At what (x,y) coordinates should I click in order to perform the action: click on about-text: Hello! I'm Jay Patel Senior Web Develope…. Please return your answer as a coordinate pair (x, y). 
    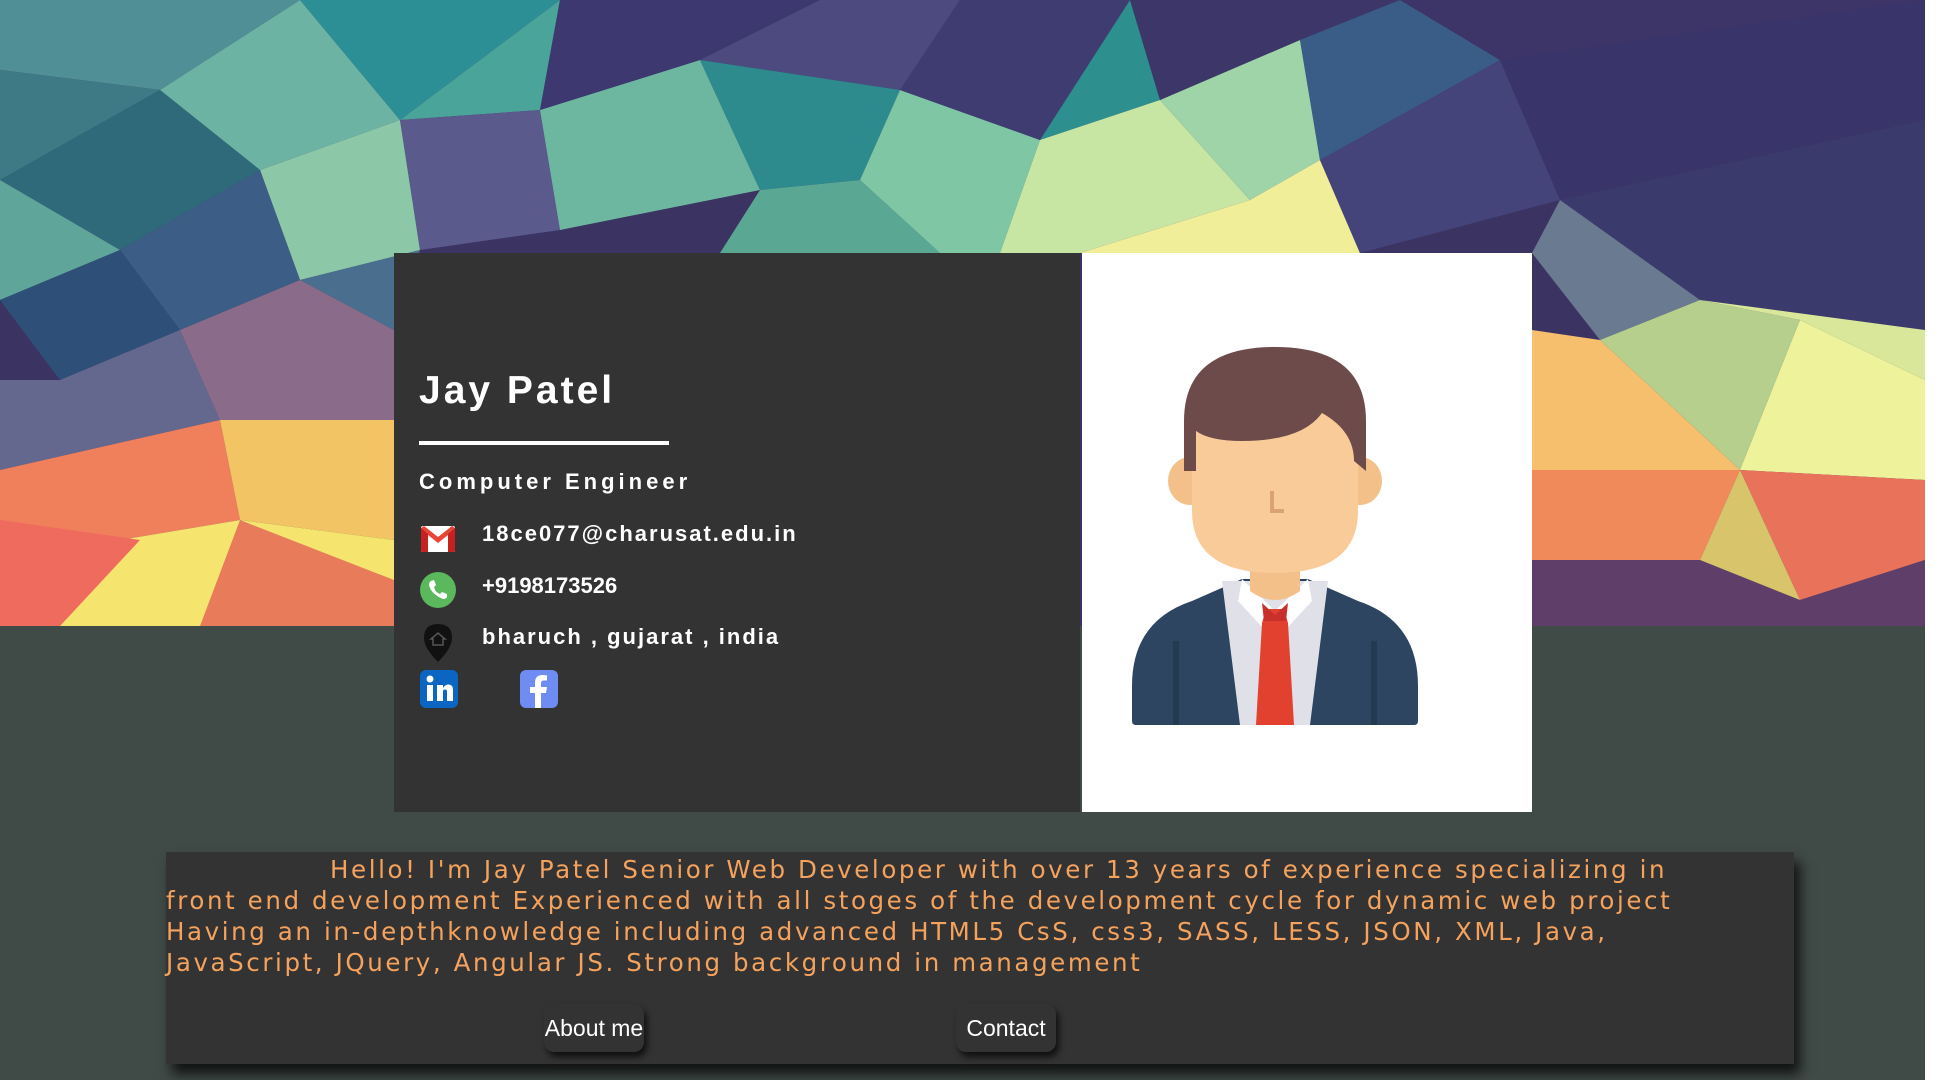
    Looking at the image, I should click on (919, 916).